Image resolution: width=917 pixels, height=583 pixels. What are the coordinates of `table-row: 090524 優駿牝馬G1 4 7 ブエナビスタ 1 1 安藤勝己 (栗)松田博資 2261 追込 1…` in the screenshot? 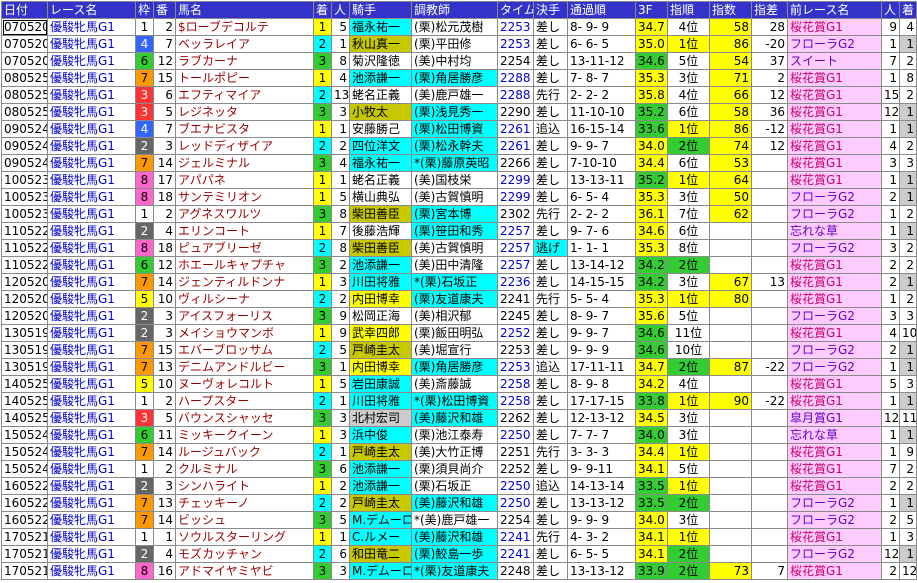 It's located at (459, 129).